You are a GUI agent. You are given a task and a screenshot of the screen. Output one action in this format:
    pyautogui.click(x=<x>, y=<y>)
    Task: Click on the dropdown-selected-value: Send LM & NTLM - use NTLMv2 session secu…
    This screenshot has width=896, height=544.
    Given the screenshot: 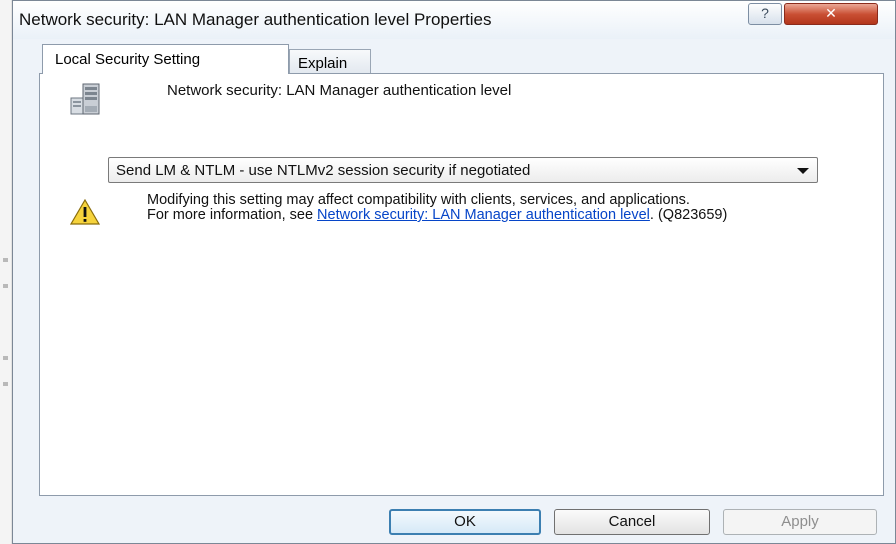 What is the action you would take?
    pyautogui.click(x=323, y=170)
    